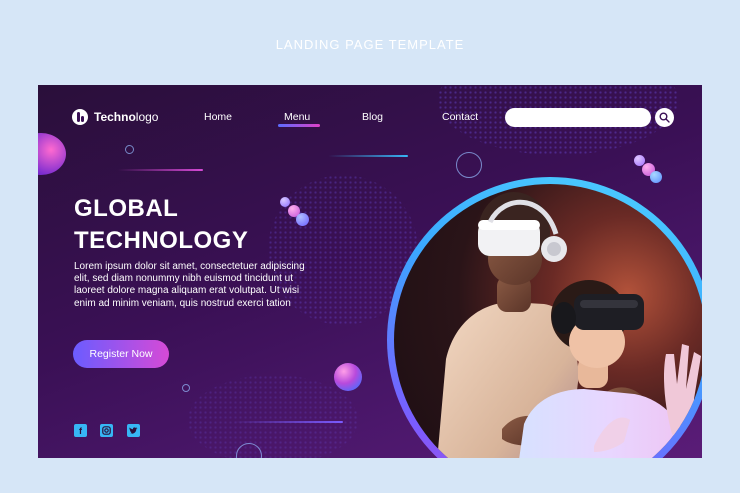 The height and width of the screenshot is (493, 740). I want to click on nav-link-blog: Blog, so click(372, 117).